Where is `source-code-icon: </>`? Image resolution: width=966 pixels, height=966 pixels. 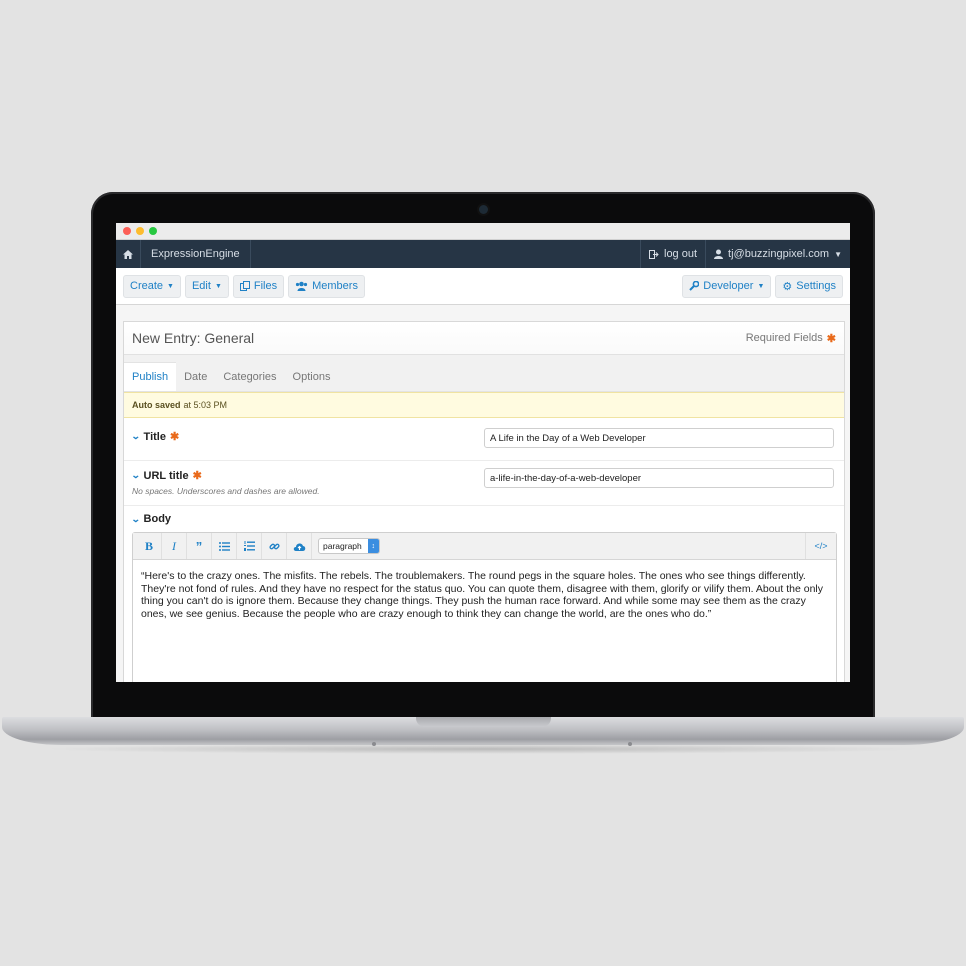
source-code-icon: </> is located at coordinates (820, 546).